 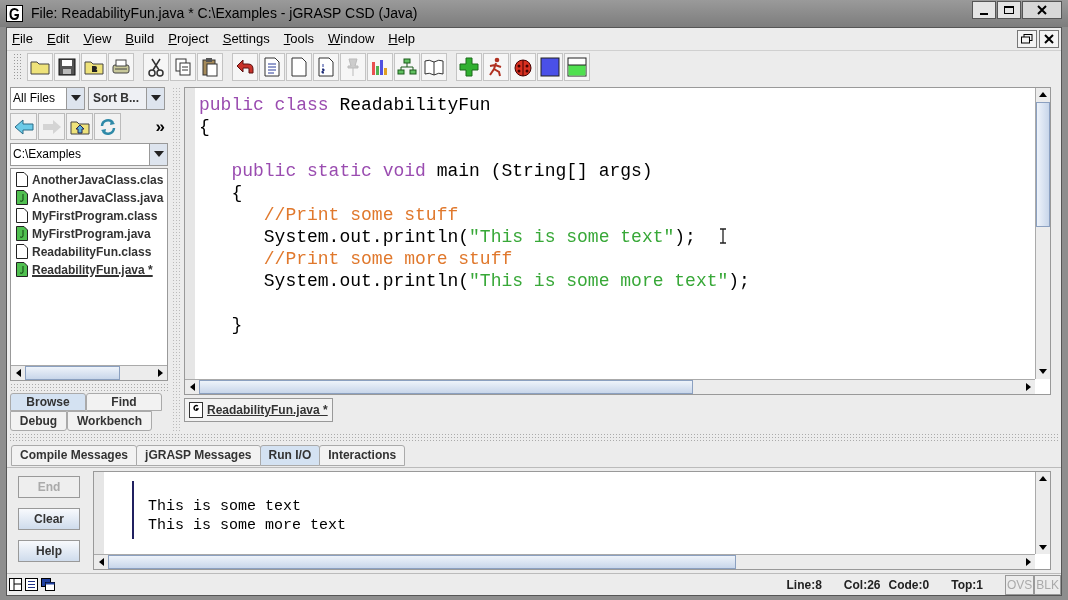 I want to click on add-button, so click(x=469, y=67).